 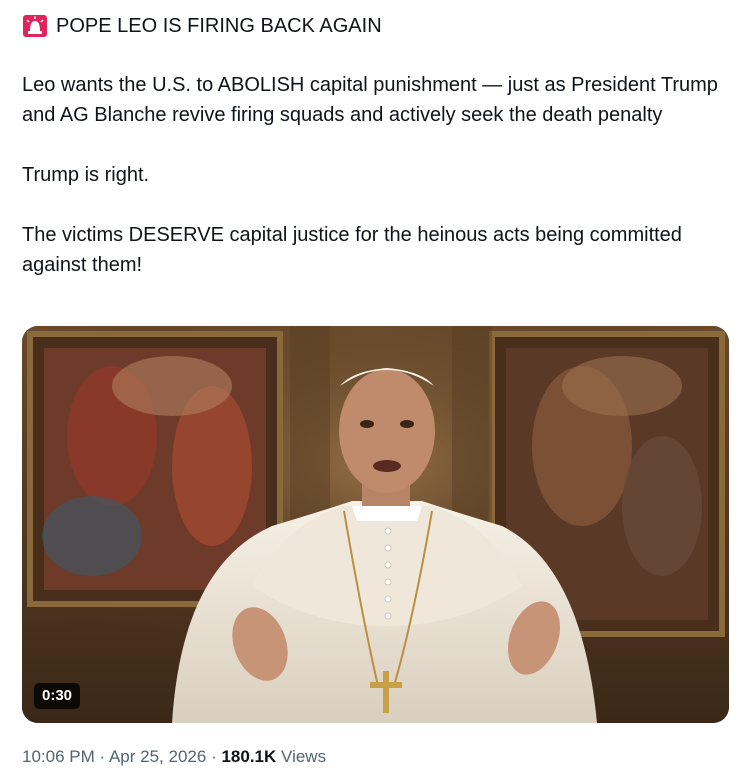 What do you see at coordinates (219, 26) in the screenshot?
I see `headline-text: POPE LEO IS FIRING BACK AGAIN` at bounding box center [219, 26].